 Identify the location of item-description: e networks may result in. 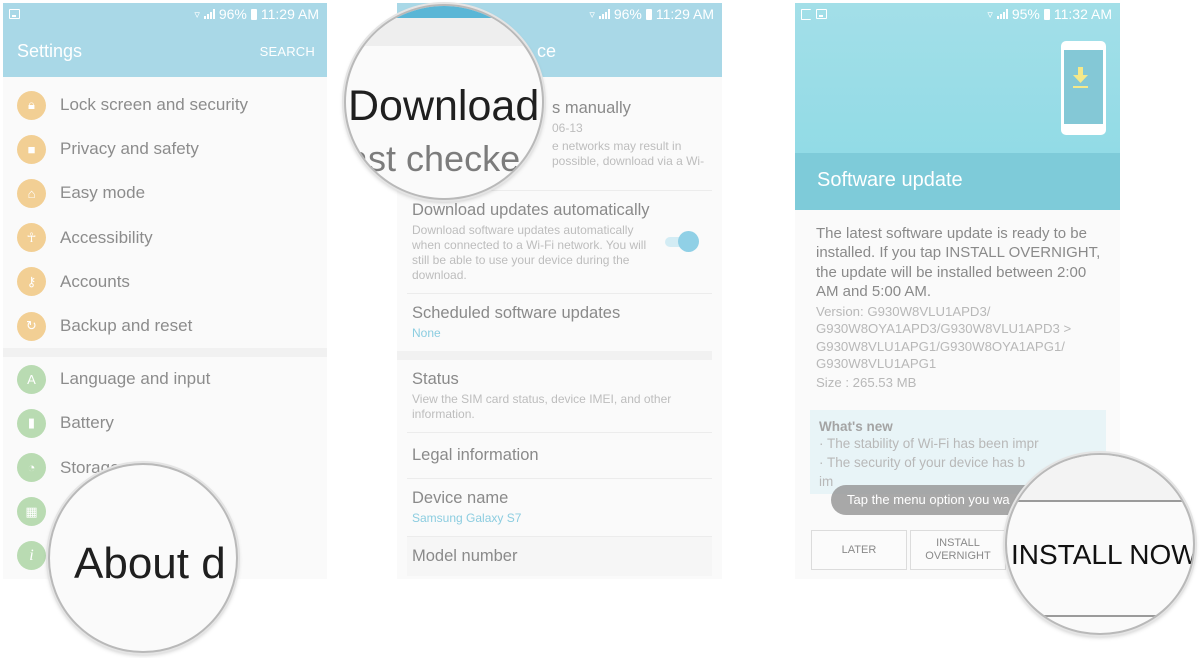
(617, 146).